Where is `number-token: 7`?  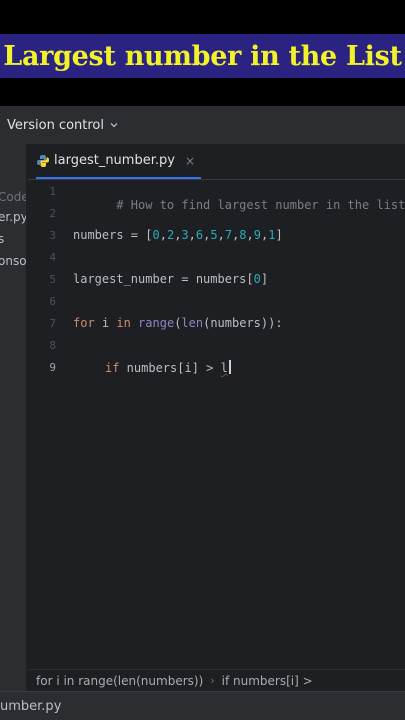
number-token: 7 is located at coordinates (228, 235).